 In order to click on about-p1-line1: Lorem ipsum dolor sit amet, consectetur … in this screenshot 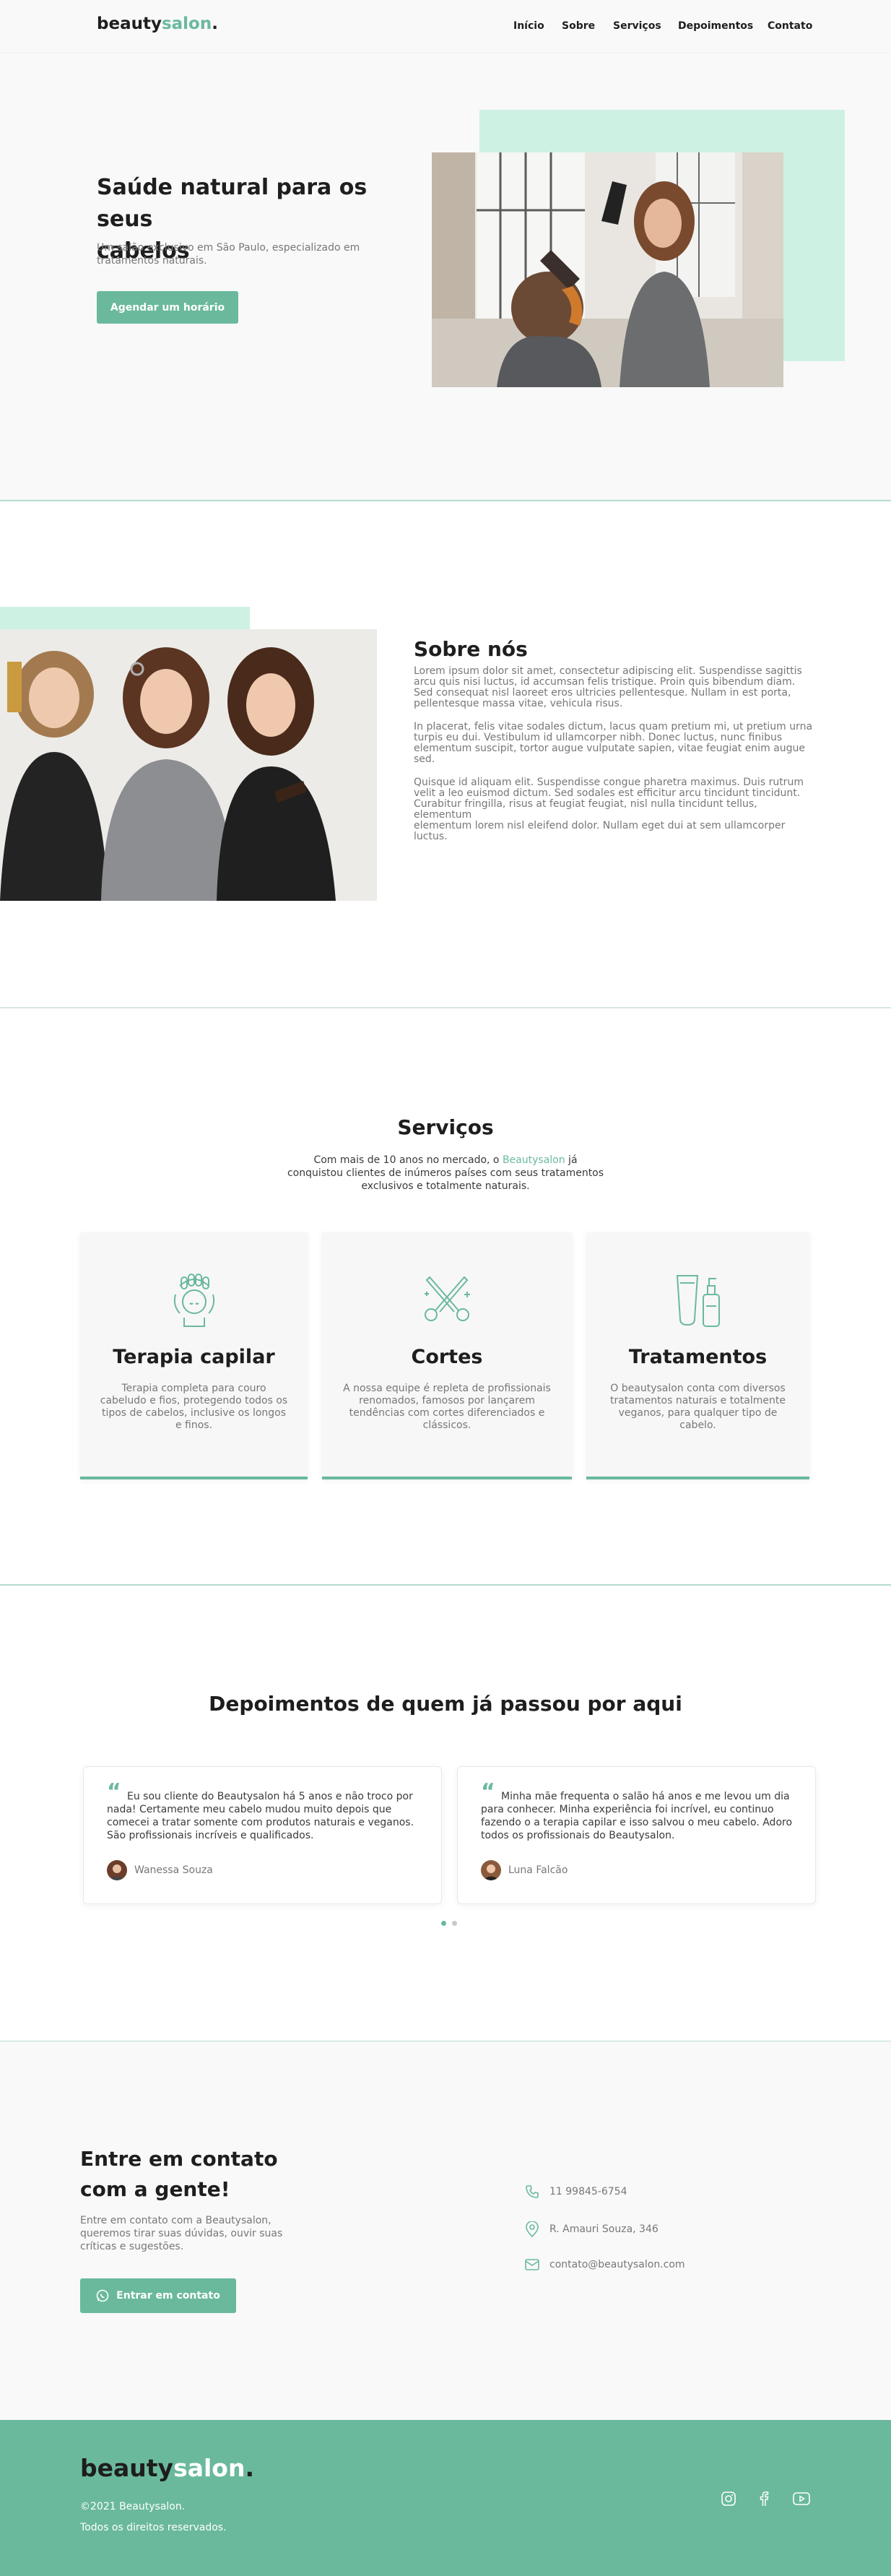, I will do `click(608, 671)`.